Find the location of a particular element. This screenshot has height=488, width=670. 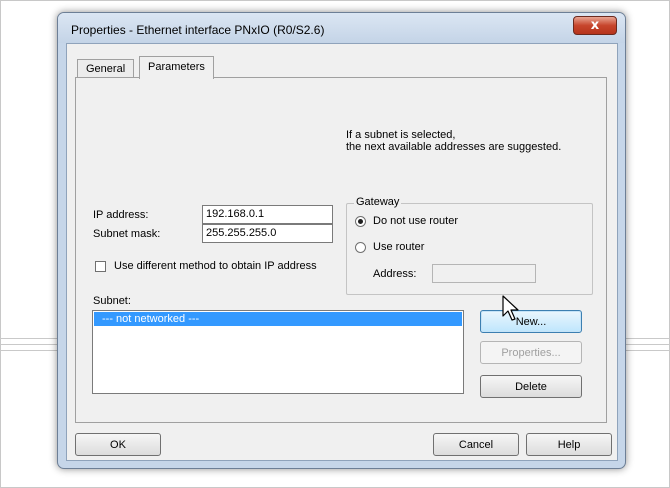

subnet-hint-line1: If a subnet is selected, is located at coordinates (401, 135).